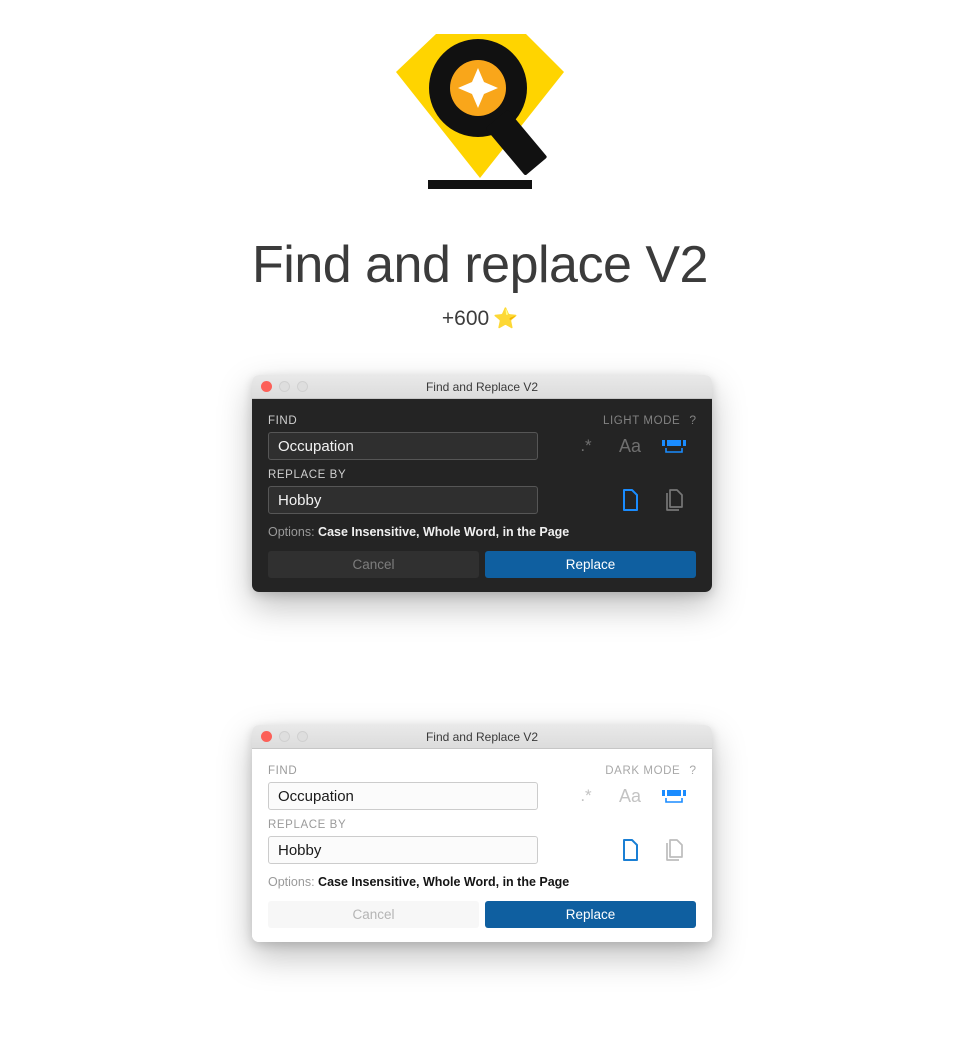  I want to click on scope-options-bar-light, so click(617, 850).